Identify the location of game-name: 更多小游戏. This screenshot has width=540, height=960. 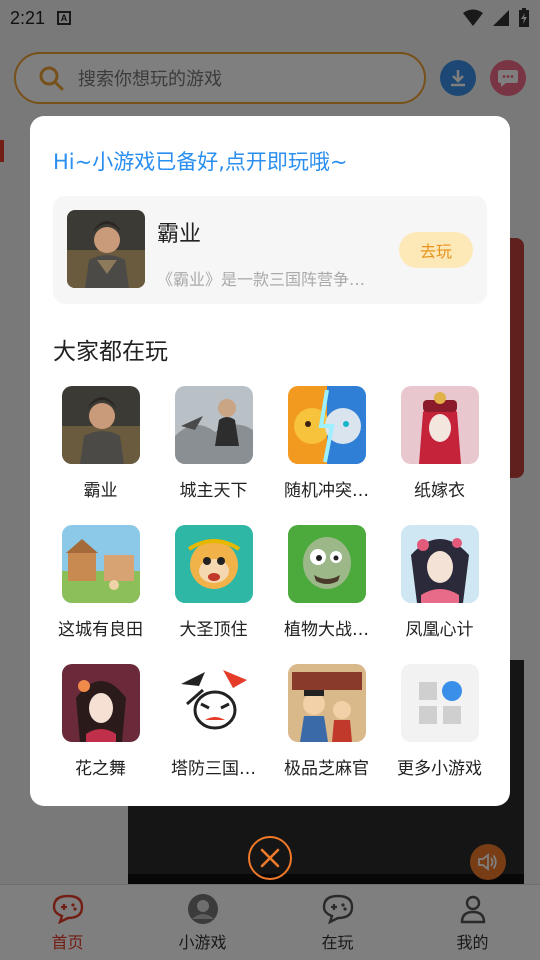
(439, 769).